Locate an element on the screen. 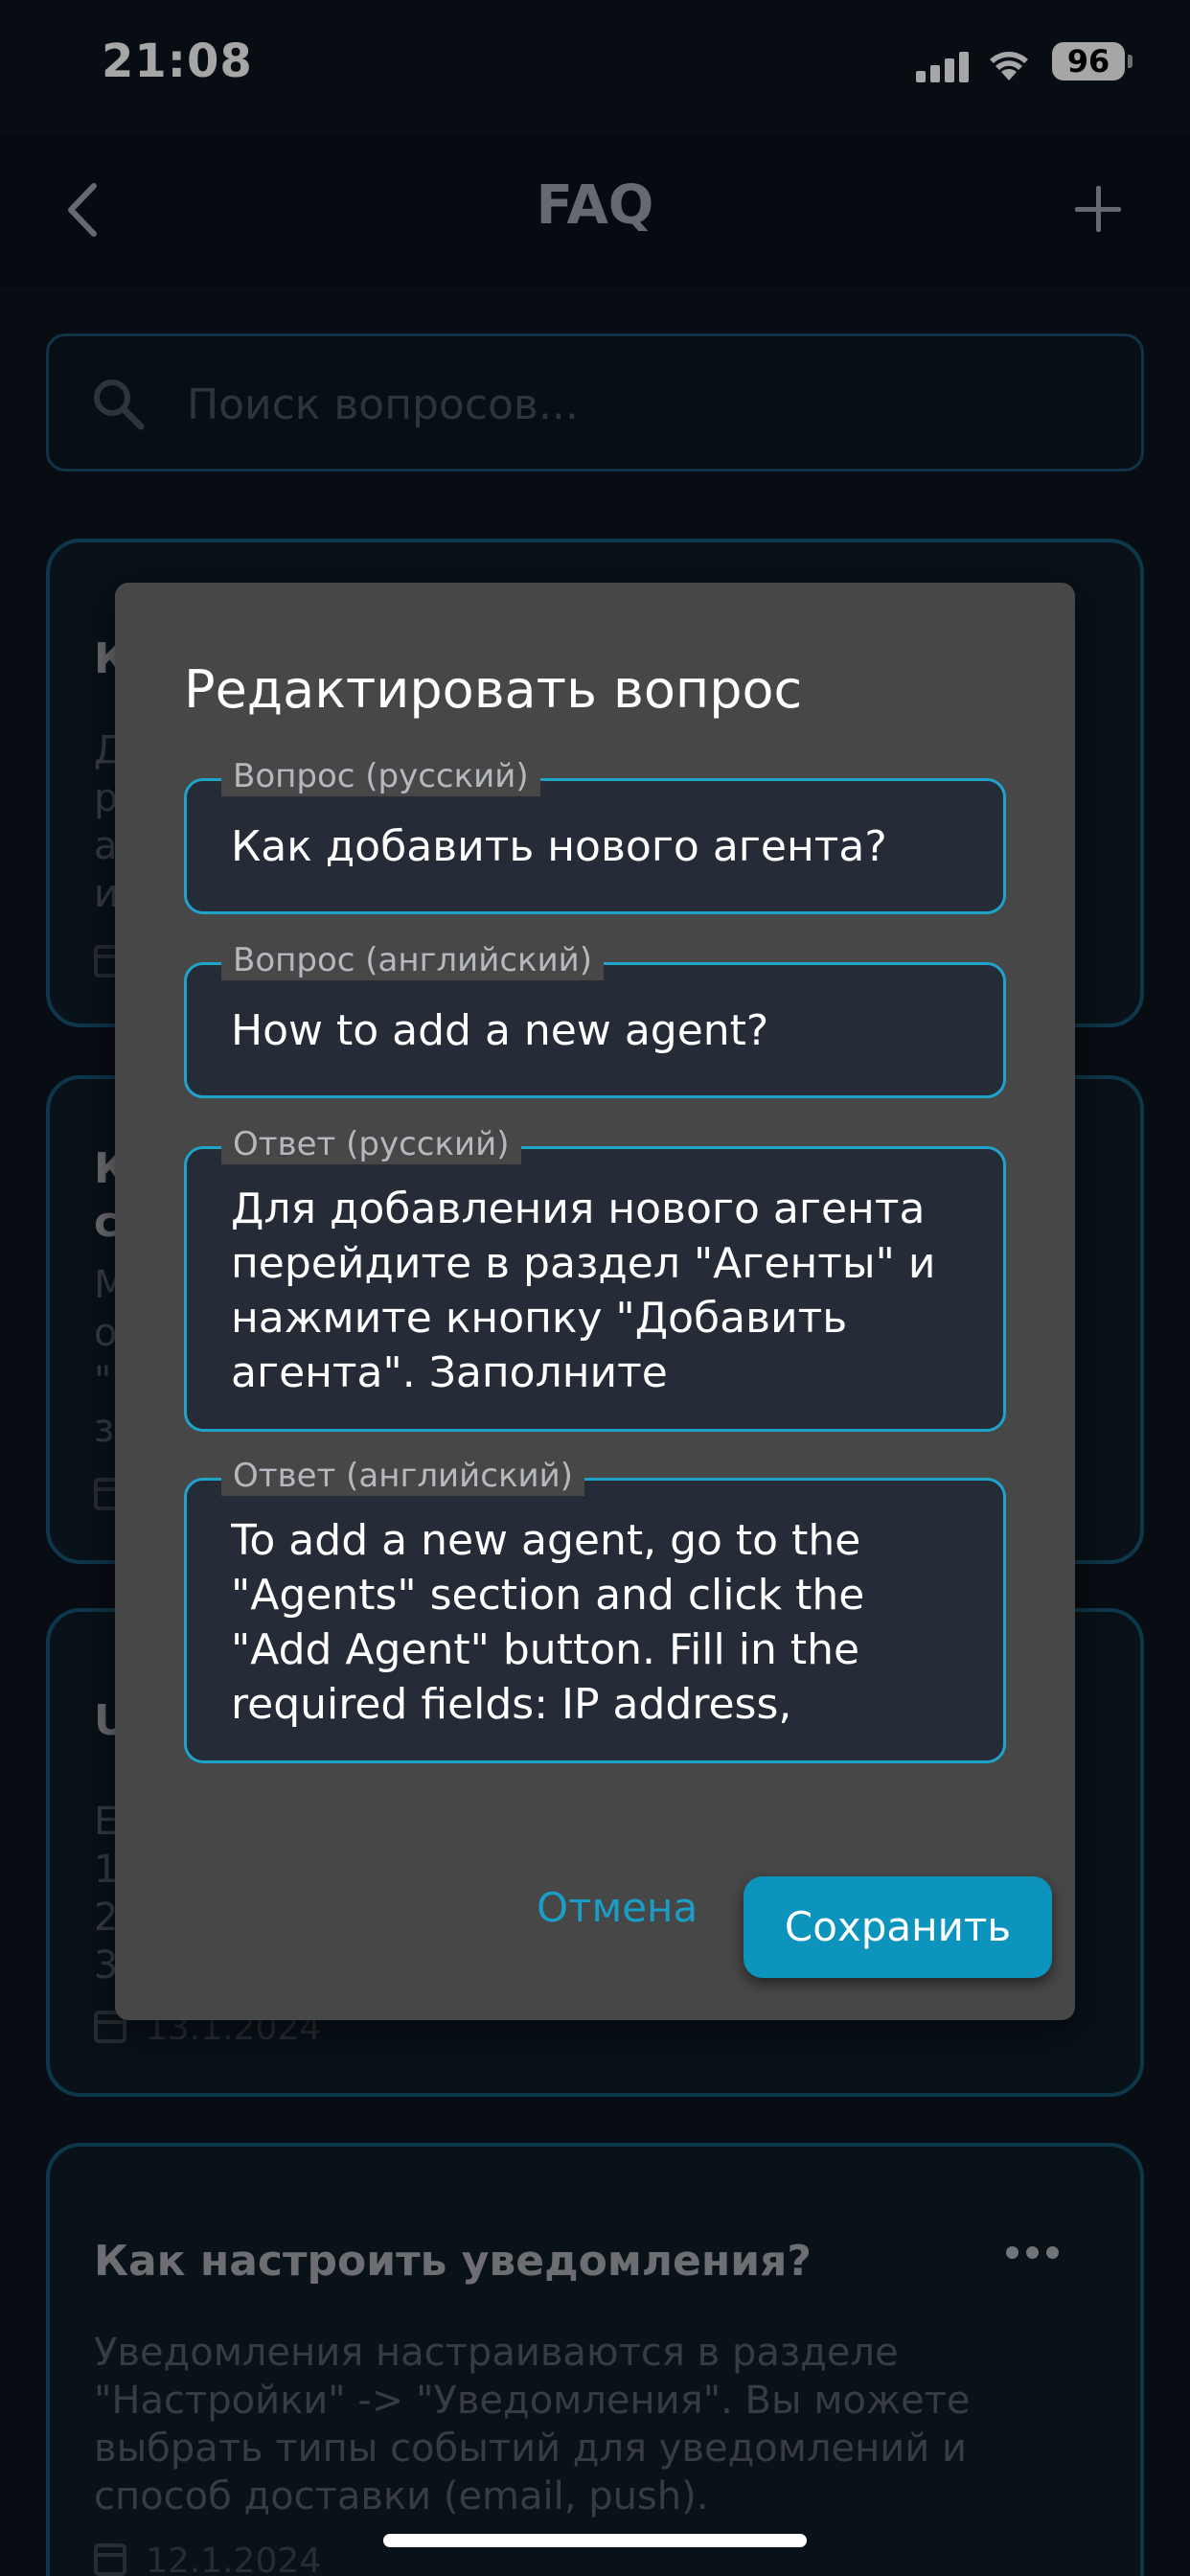  dialog-title: Редактировать вопрос is located at coordinates (494, 689).